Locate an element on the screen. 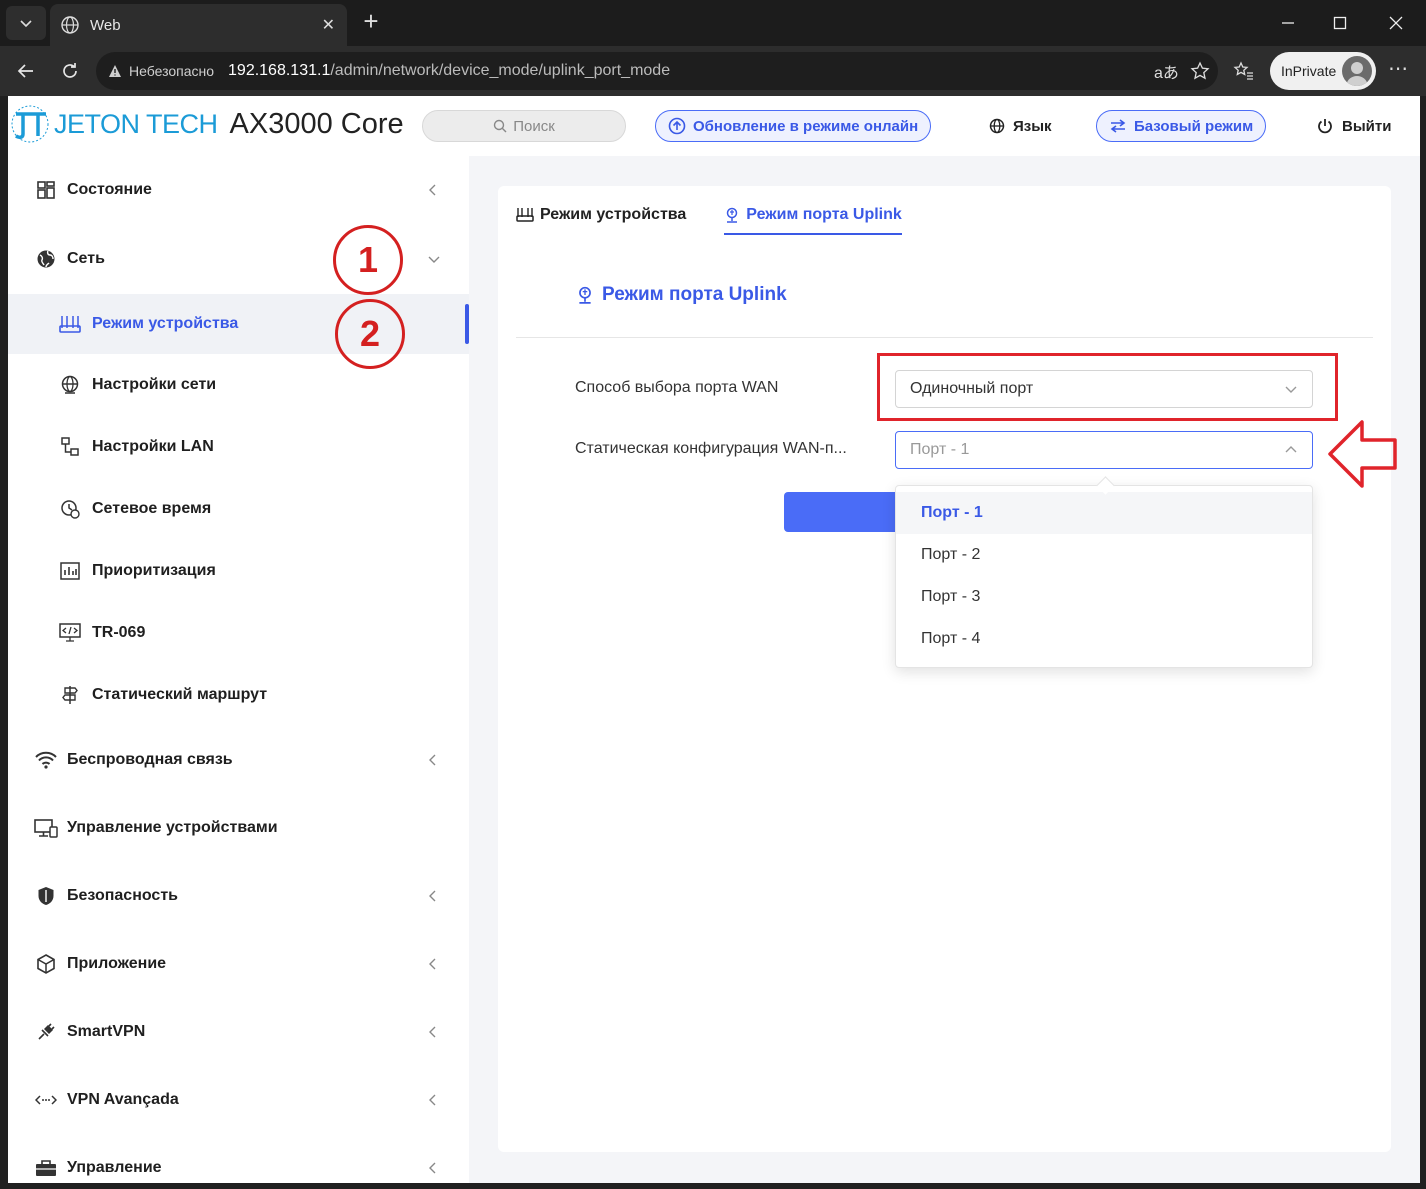 The image size is (1426, 1189). translate-icon: aあ is located at coordinates (1166, 73).